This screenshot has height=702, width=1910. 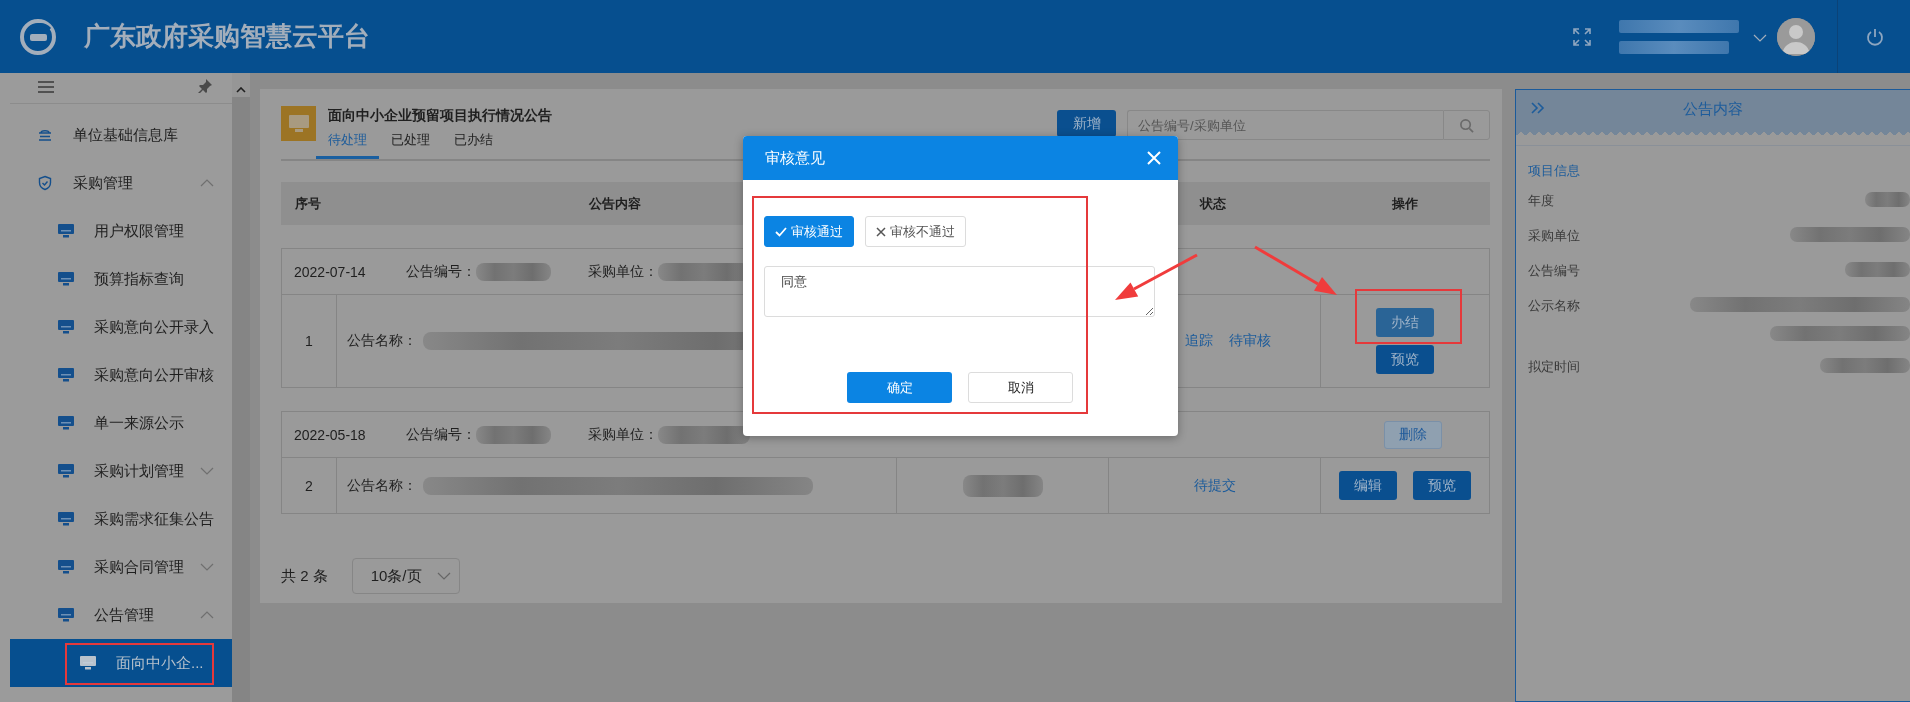 What do you see at coordinates (121, 519) in the screenshot?
I see `sidebar-item: 采购需求征集公告` at bounding box center [121, 519].